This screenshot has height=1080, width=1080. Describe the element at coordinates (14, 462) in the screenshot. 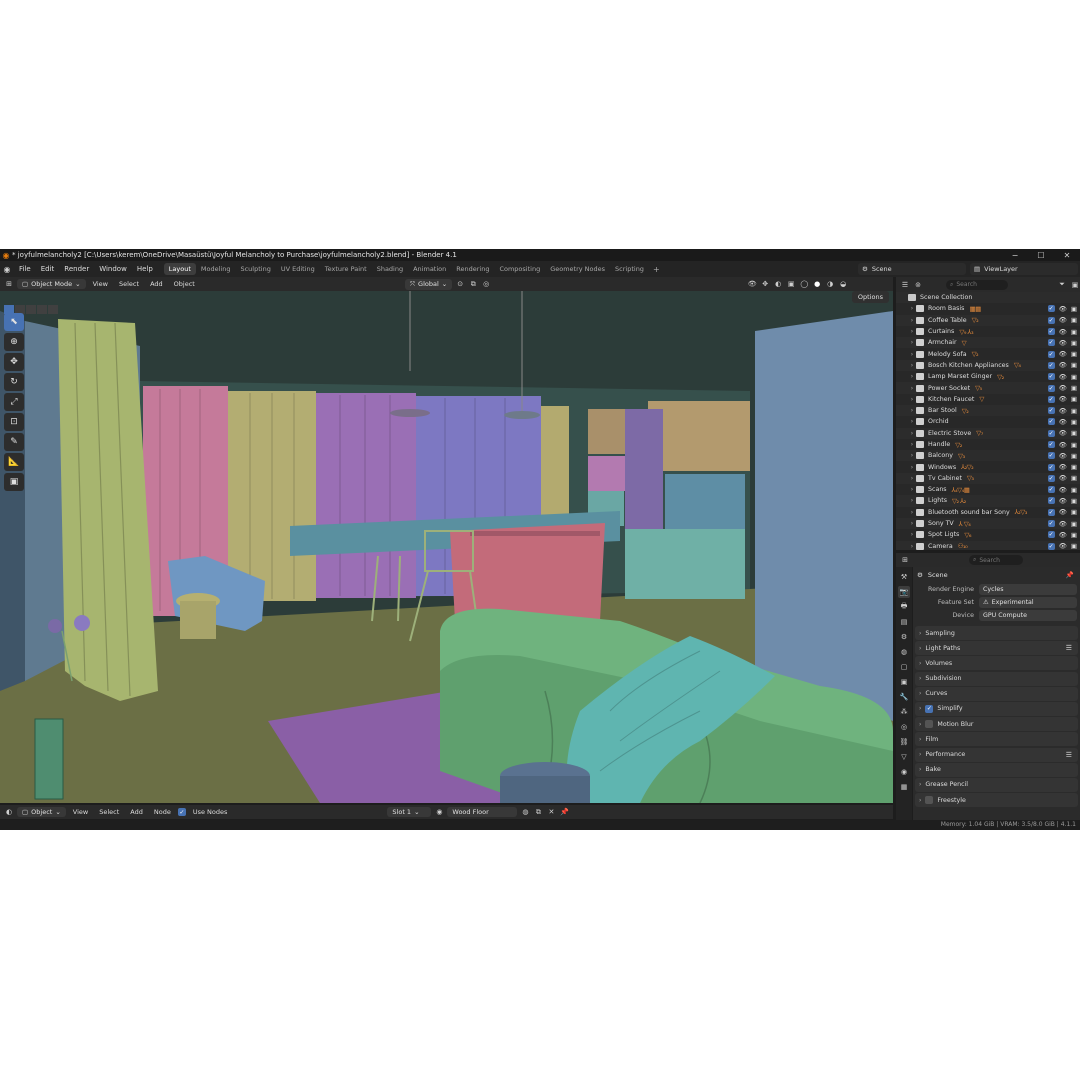

I see `measure-tool-icon: 📐` at that location.